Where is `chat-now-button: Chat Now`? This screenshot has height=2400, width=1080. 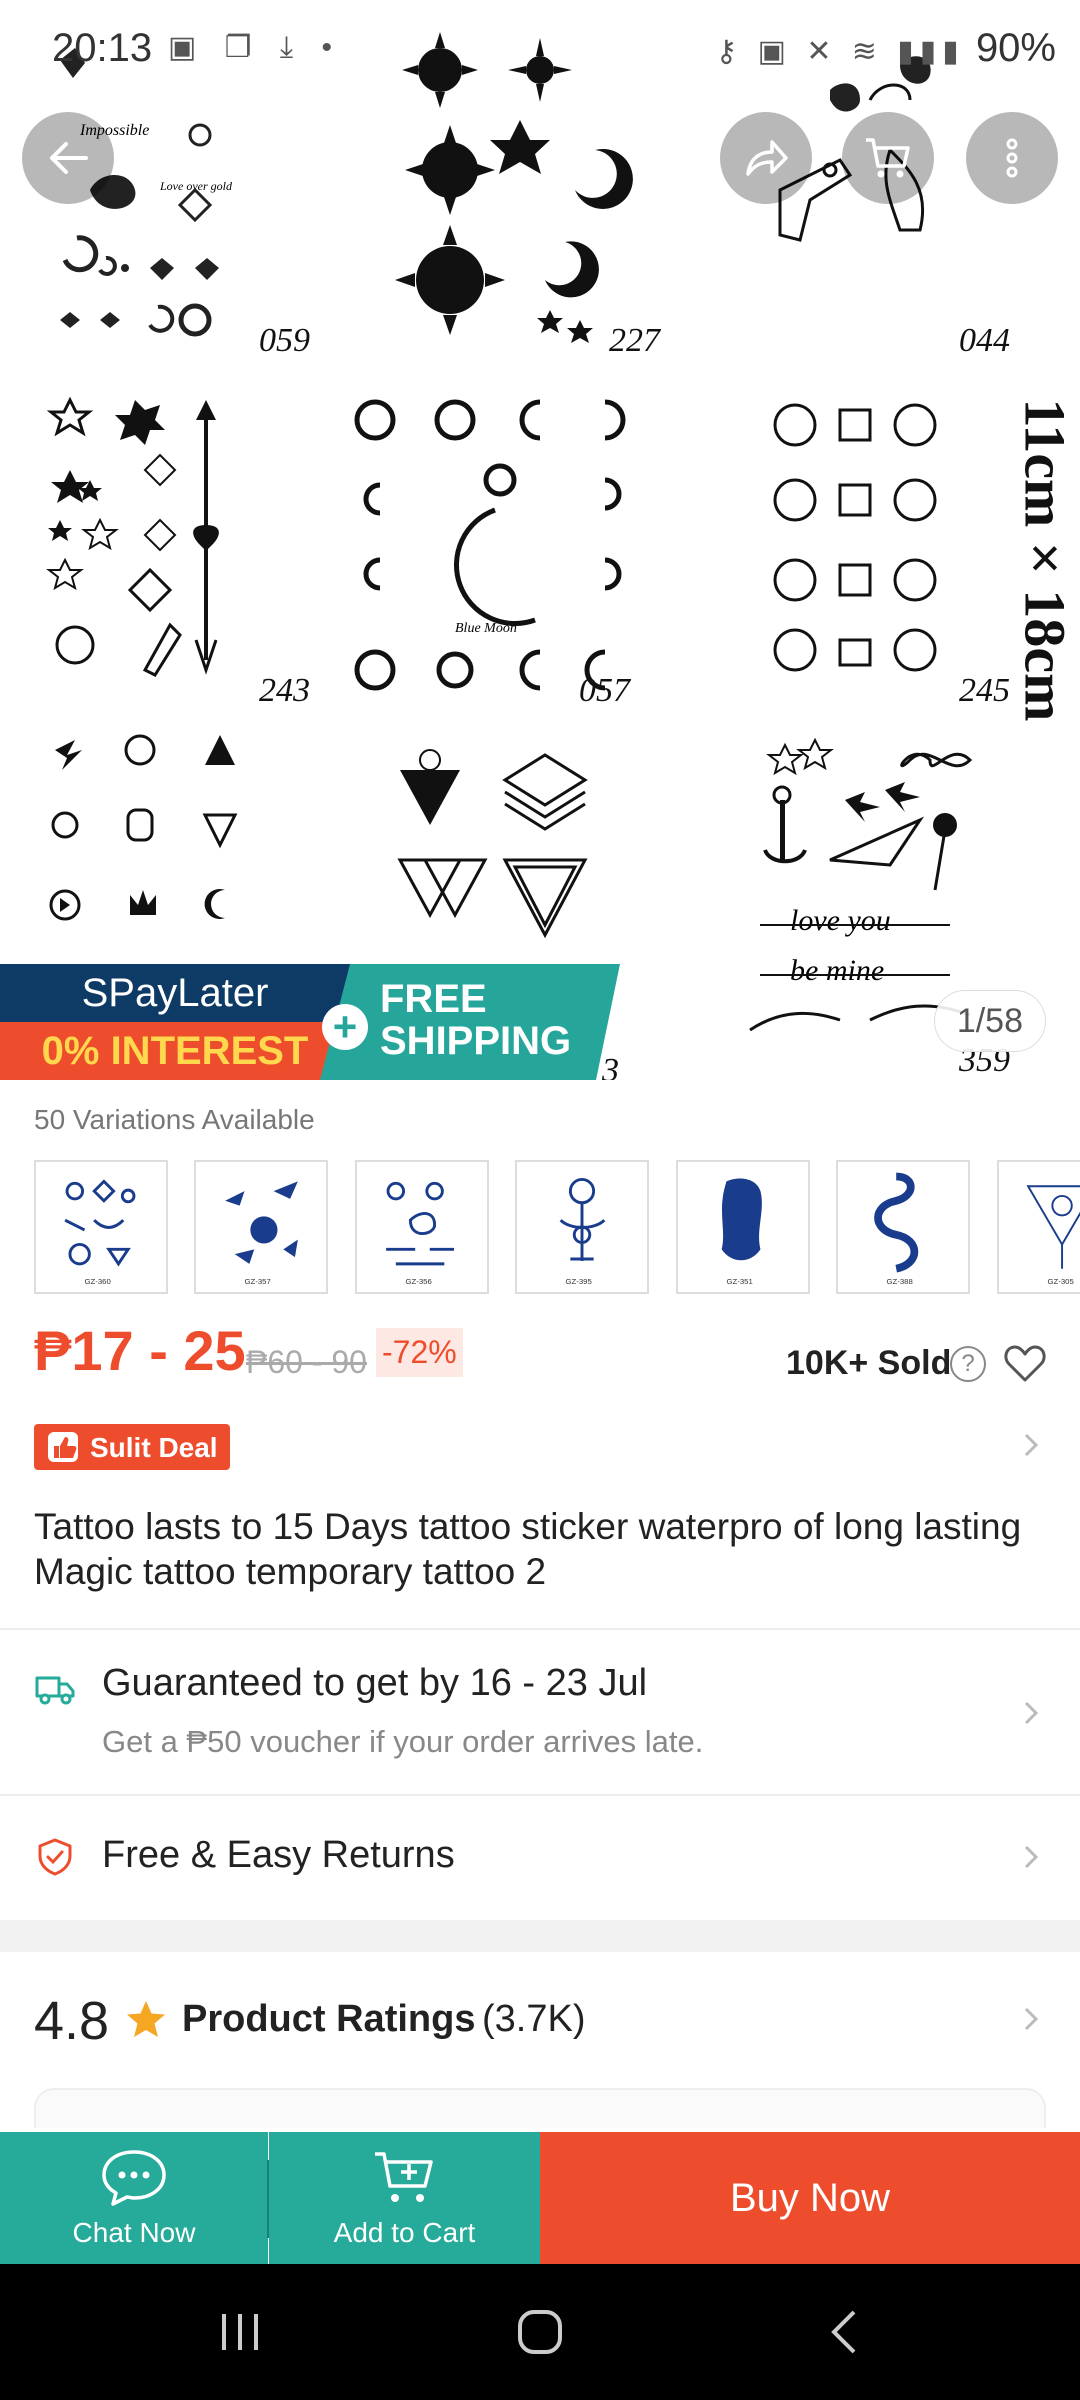
chat-now-button: Chat Now is located at coordinates (134, 2198).